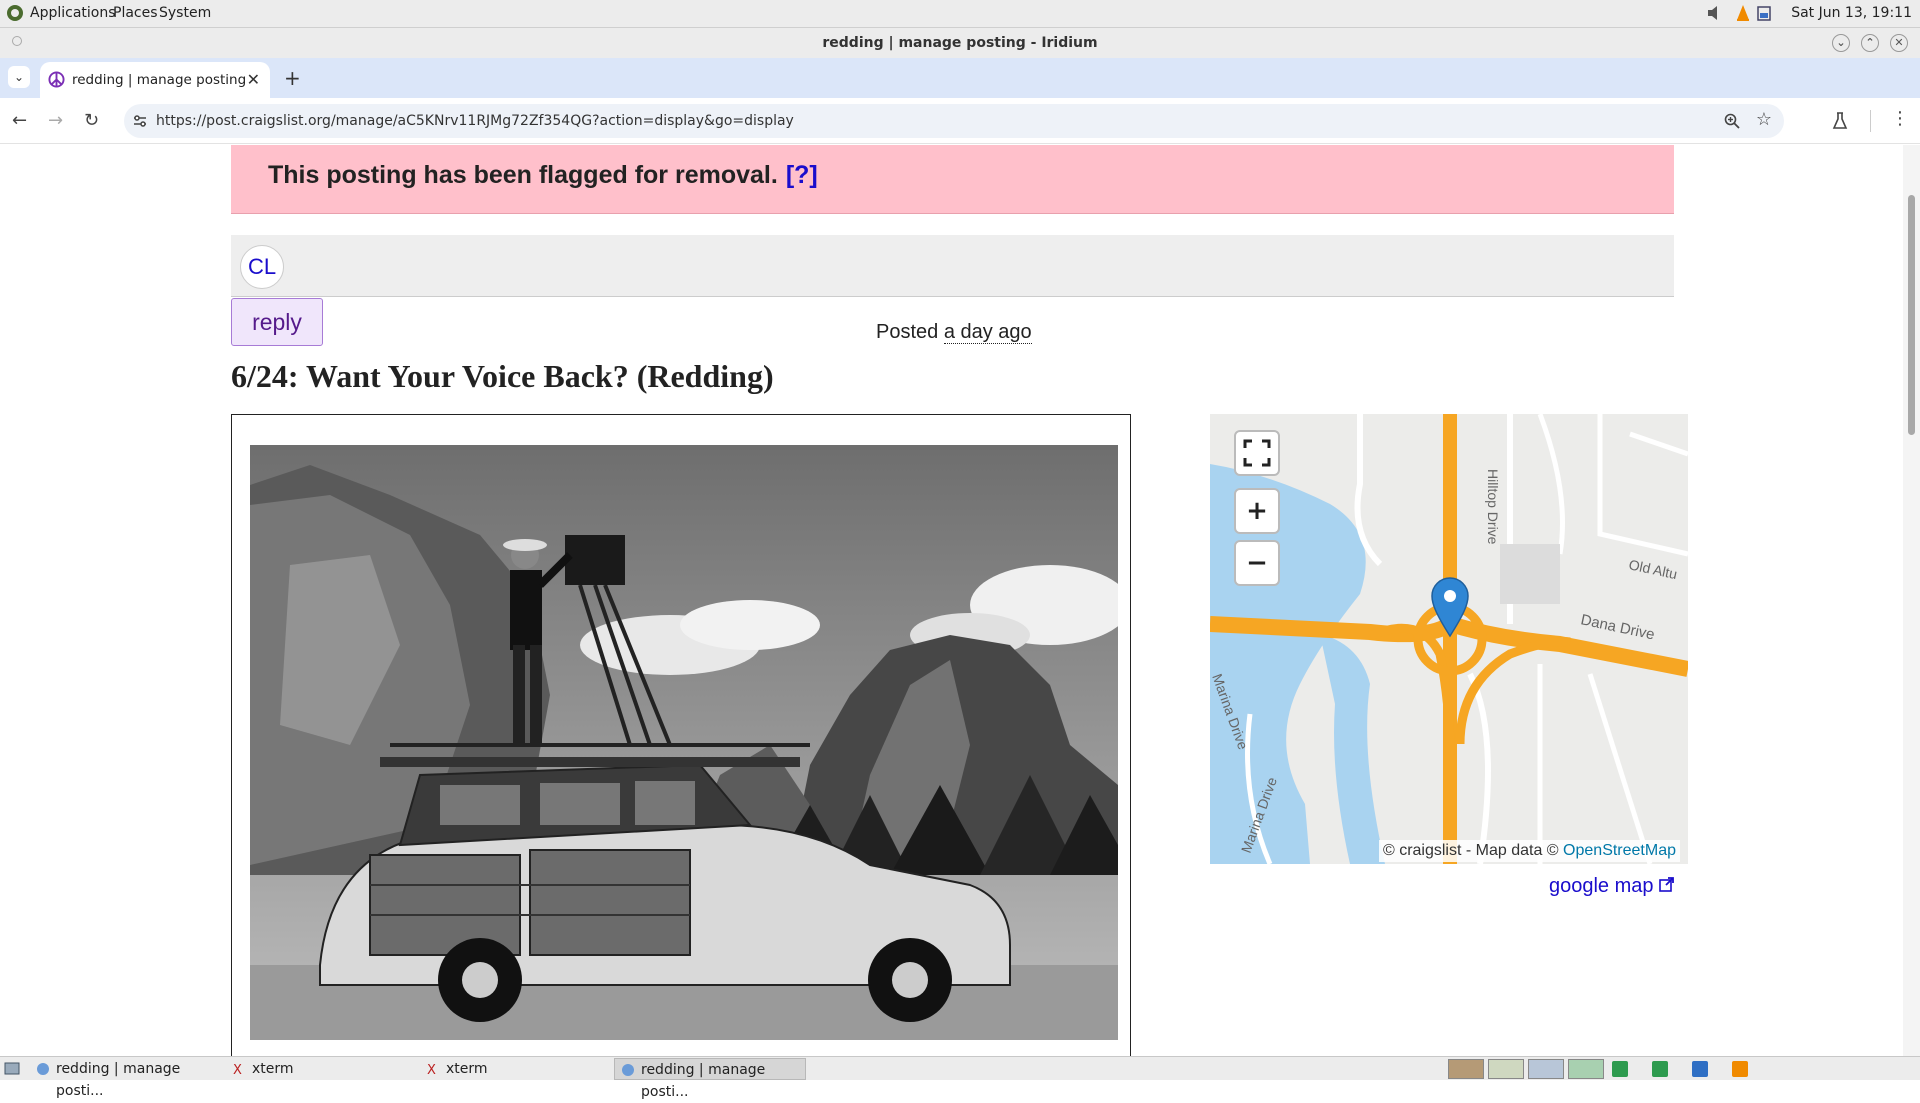 This screenshot has height=1103, width=1920. Describe the element at coordinates (515, 1069) in the screenshot. I see `taskbar-item-xterm-2: X xterm` at that location.